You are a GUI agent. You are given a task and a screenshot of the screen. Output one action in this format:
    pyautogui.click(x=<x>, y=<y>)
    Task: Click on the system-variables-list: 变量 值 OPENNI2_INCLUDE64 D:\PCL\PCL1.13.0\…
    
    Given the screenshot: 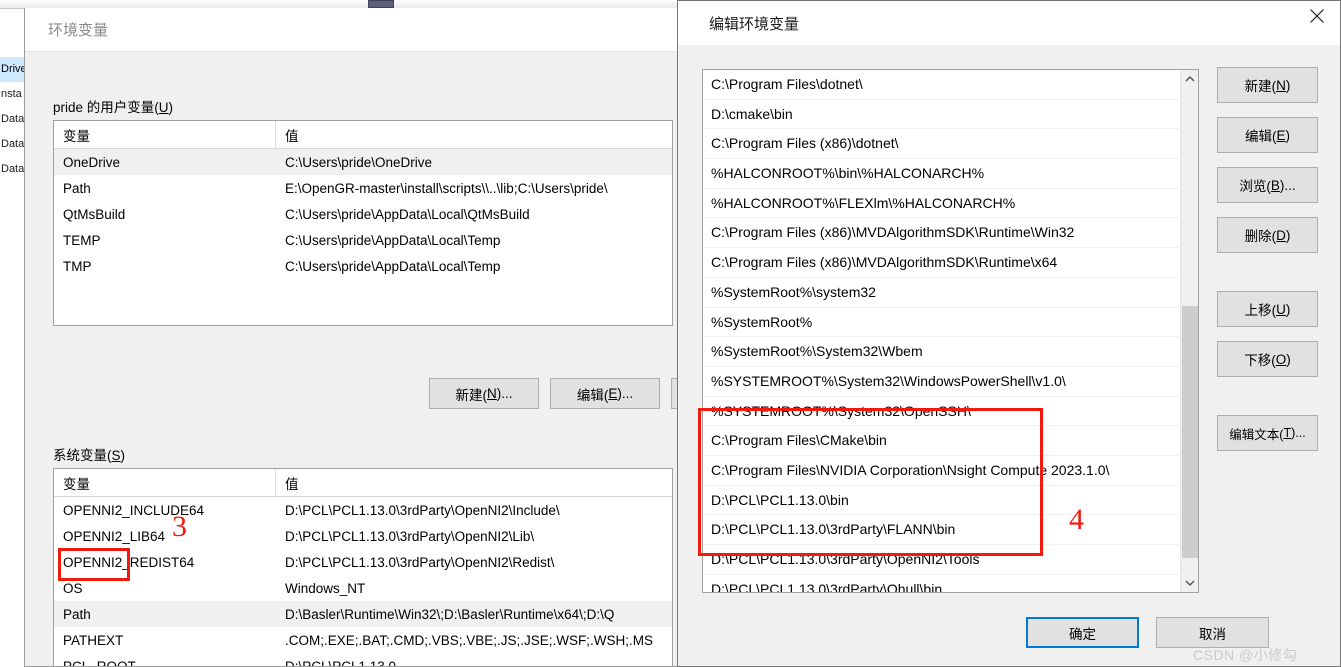 What is the action you would take?
    pyautogui.click(x=363, y=567)
    